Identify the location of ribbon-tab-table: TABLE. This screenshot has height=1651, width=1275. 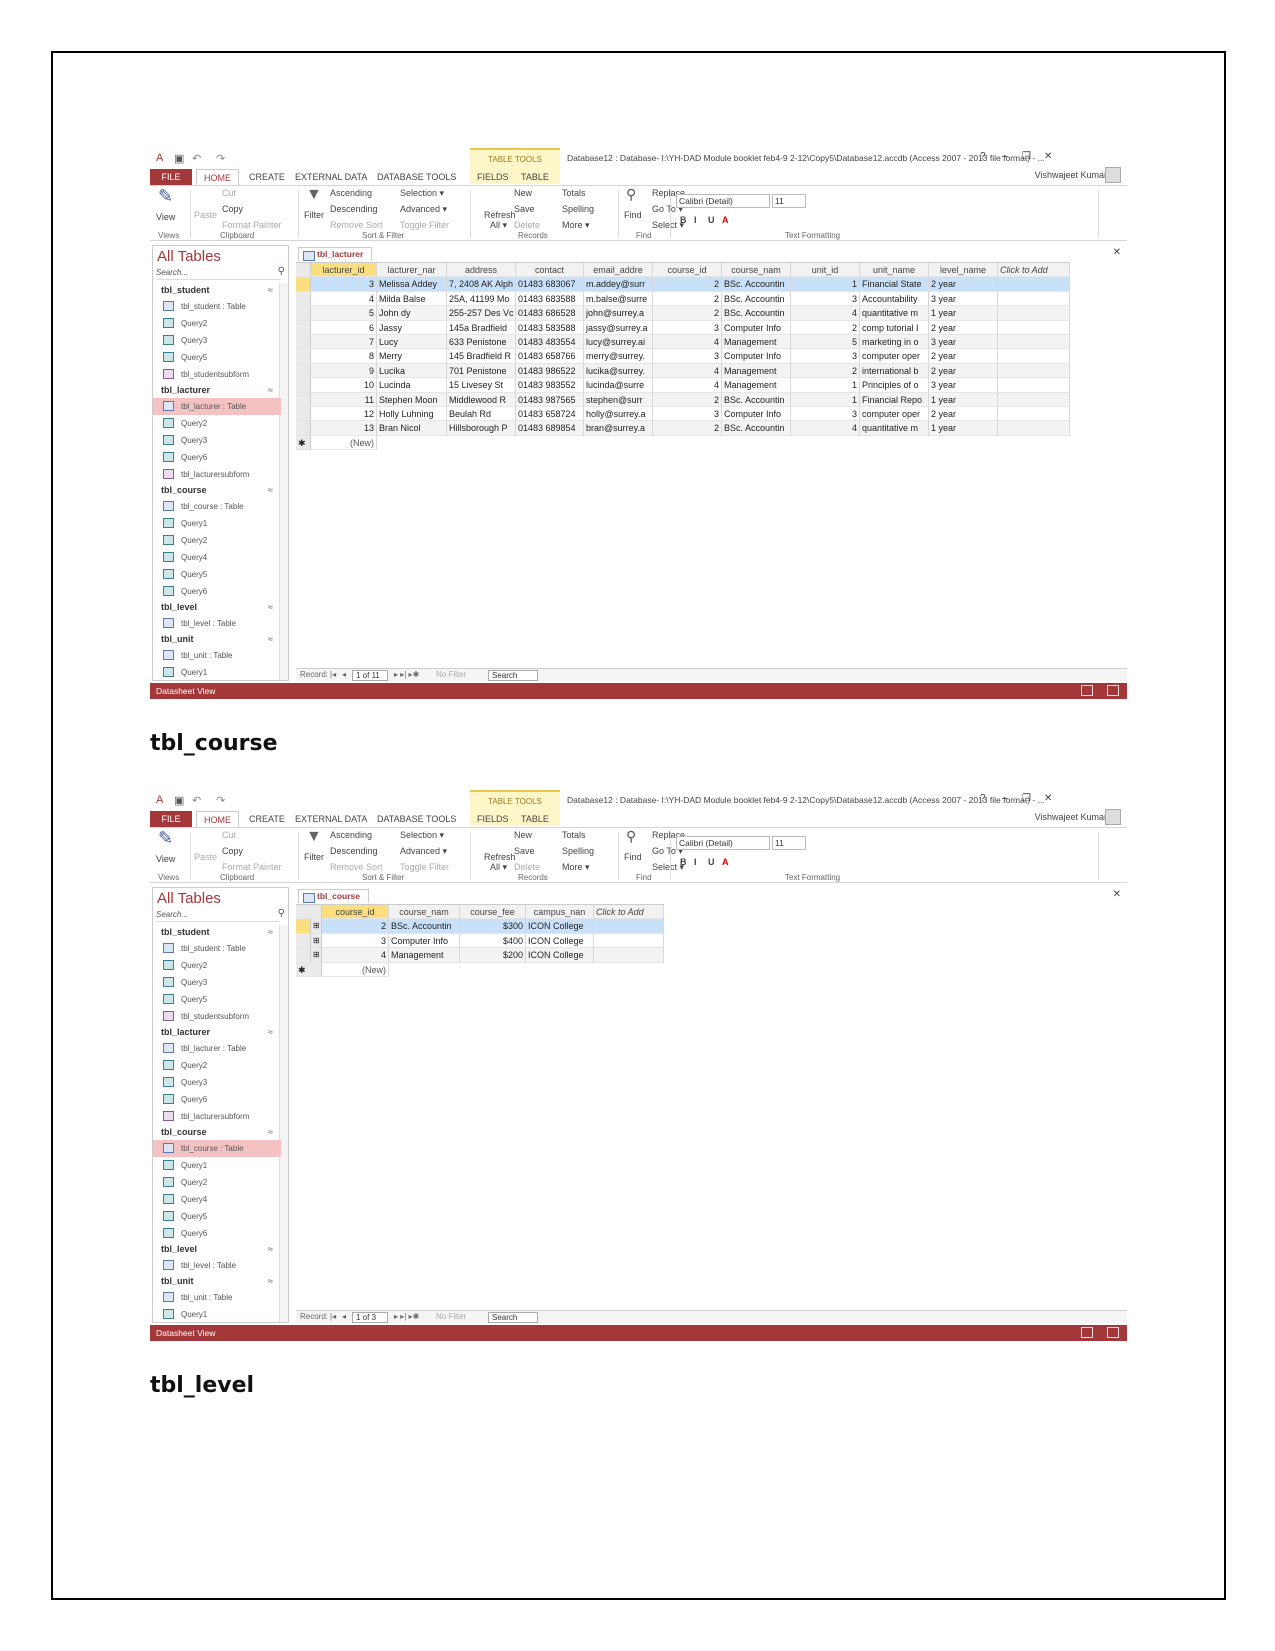
(535, 177).